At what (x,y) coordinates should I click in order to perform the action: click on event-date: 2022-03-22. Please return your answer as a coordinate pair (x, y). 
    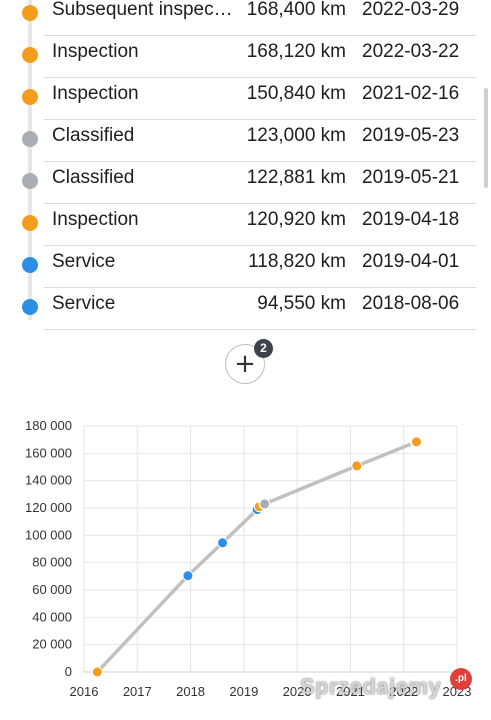
    Looking at the image, I should click on (411, 51).